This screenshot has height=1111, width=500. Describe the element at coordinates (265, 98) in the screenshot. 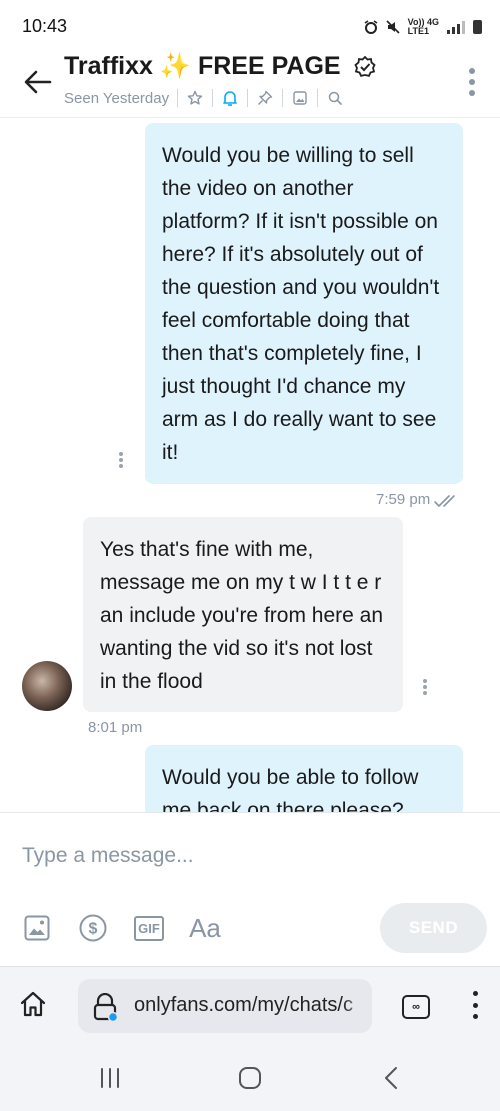

I see `pin-icon` at that location.